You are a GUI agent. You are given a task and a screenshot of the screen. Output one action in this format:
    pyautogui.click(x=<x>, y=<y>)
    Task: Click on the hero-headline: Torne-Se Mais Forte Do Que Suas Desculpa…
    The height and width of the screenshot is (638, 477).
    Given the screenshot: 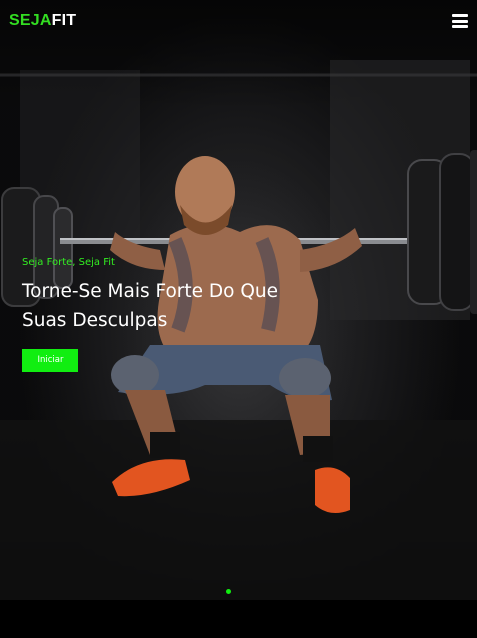 What is the action you would take?
    pyautogui.click(x=150, y=306)
    